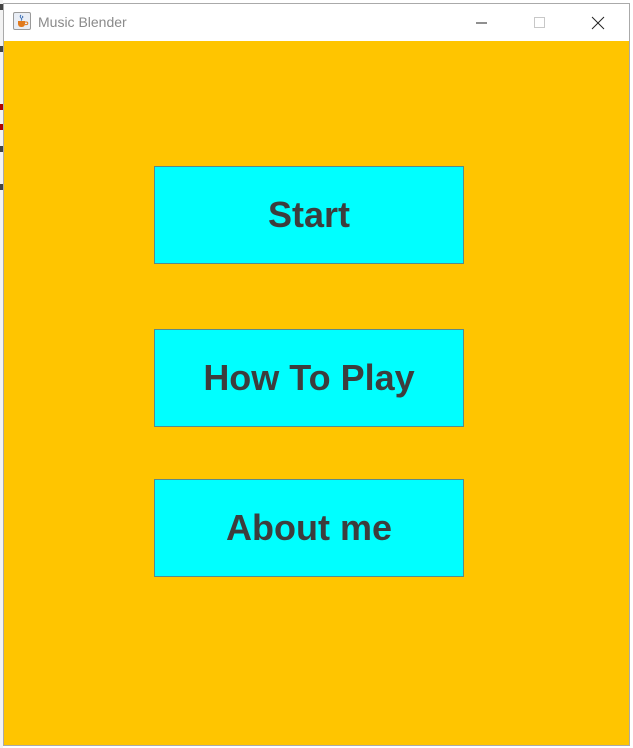 This screenshot has height=748, width=633. I want to click on java-coffee-icon, so click(22, 21).